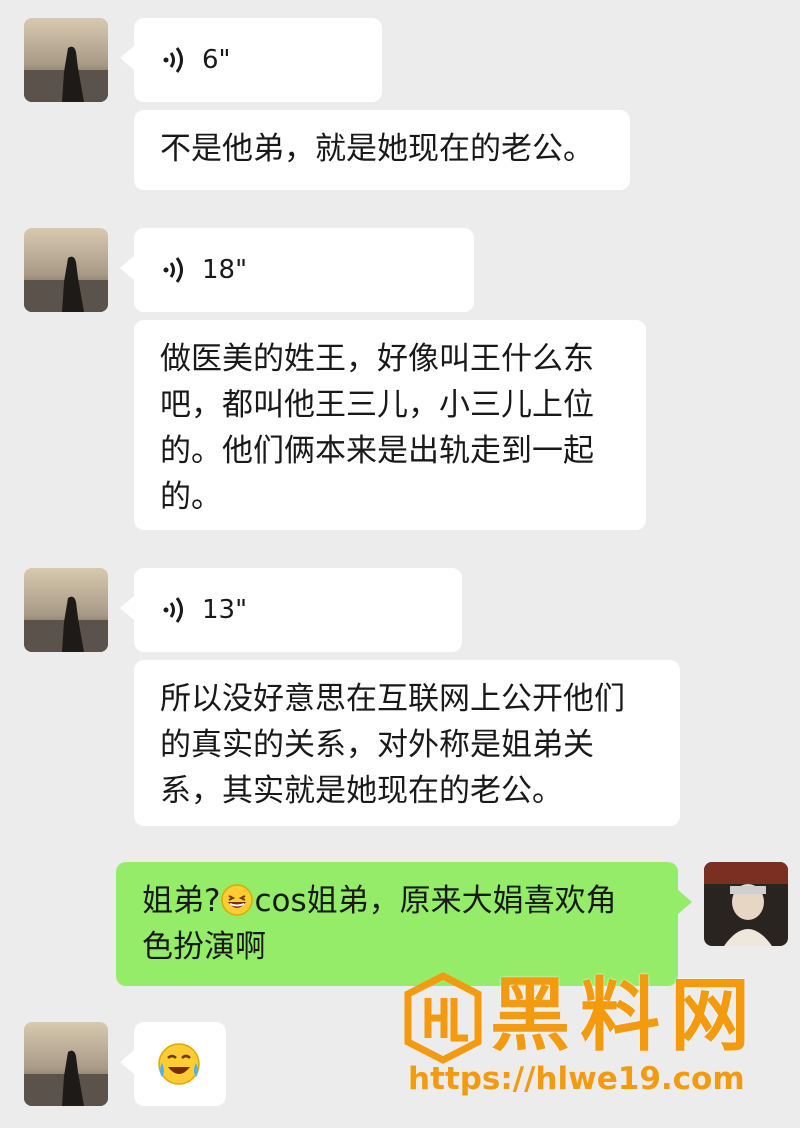 This screenshot has width=800, height=1128. I want to click on watermark: 黑料网 https://hlwe19.com, so click(594, 1035).